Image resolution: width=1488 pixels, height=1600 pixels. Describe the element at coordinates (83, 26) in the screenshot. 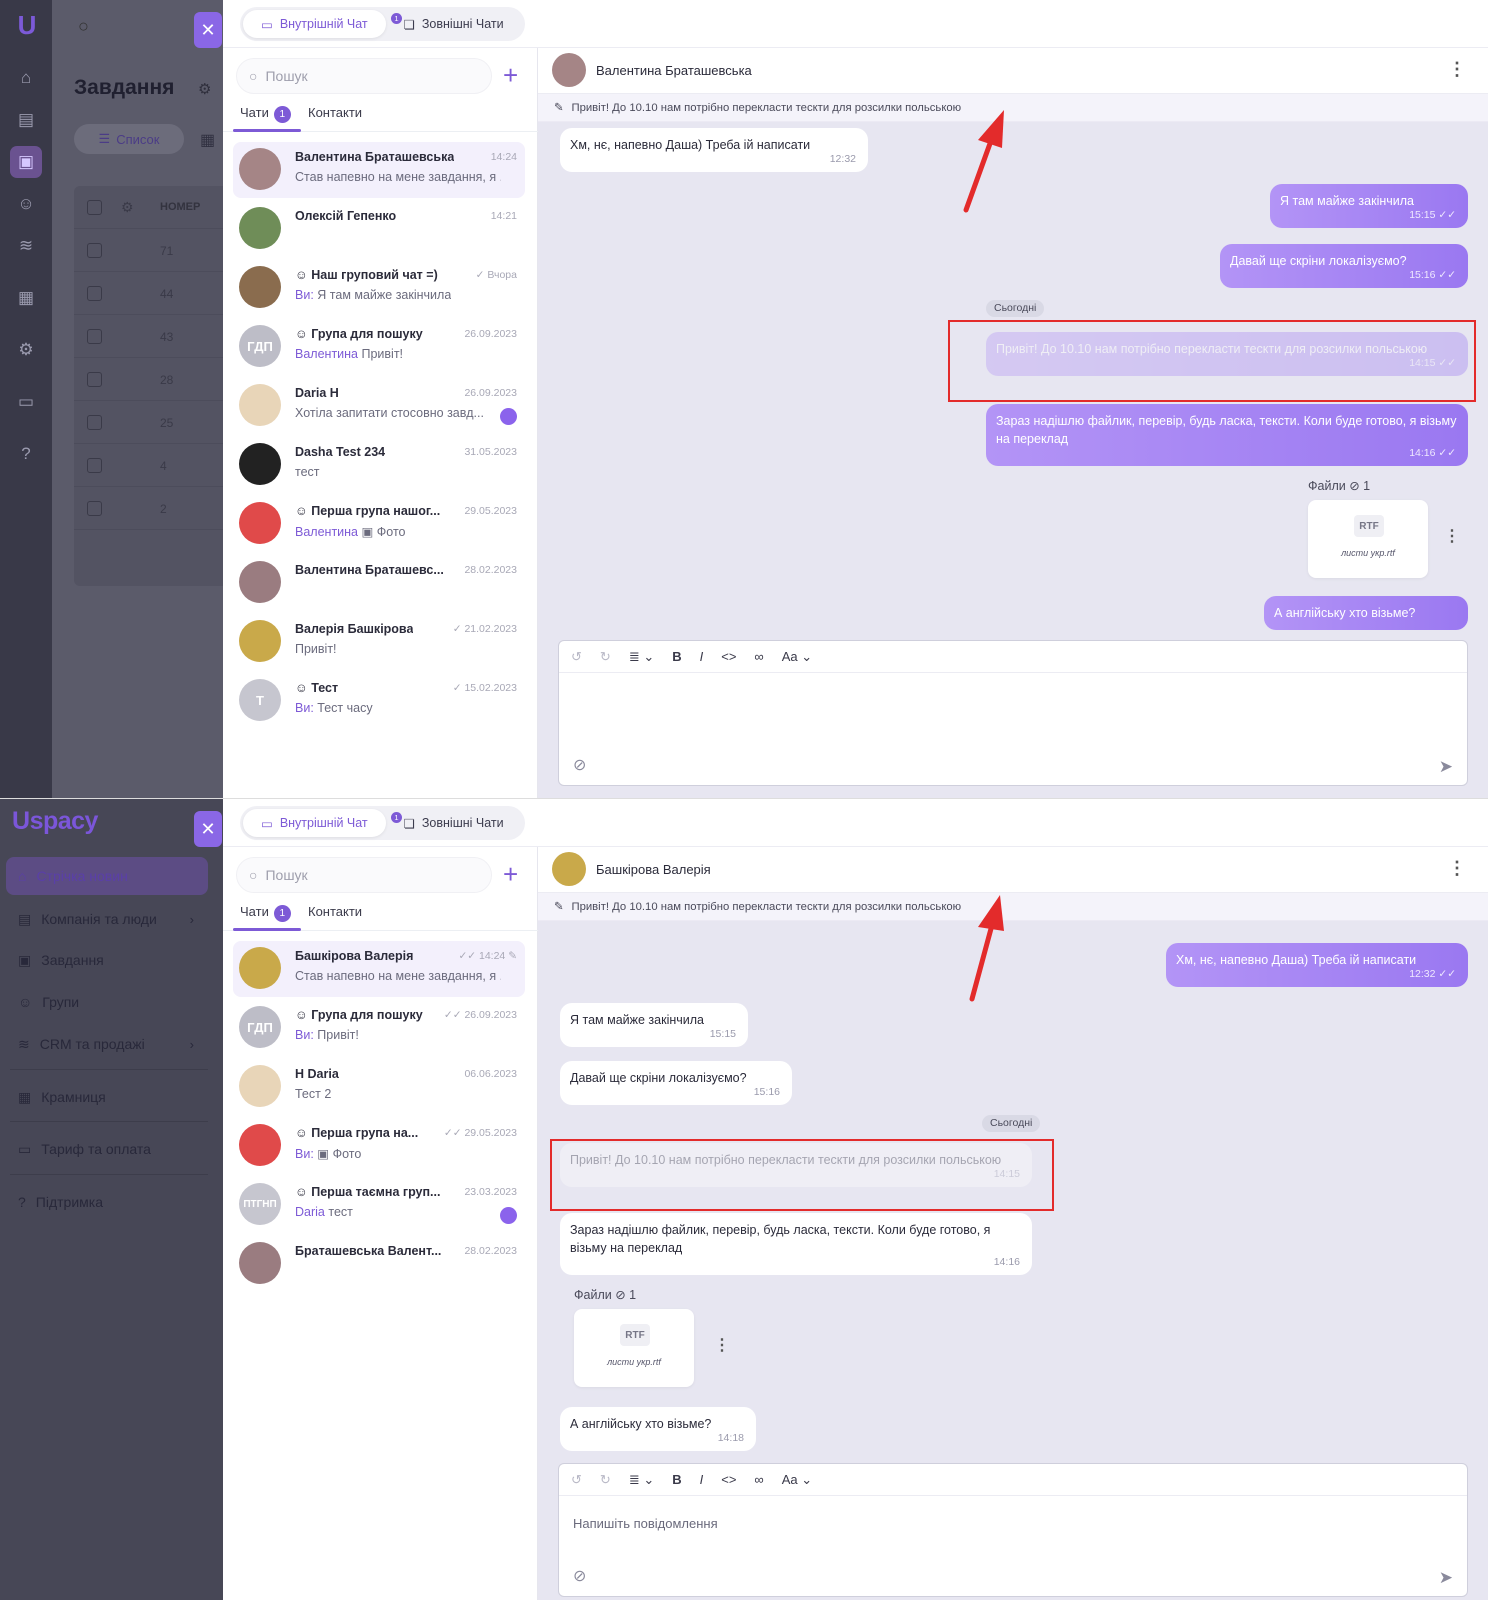

I see `search-icon: ○` at that location.